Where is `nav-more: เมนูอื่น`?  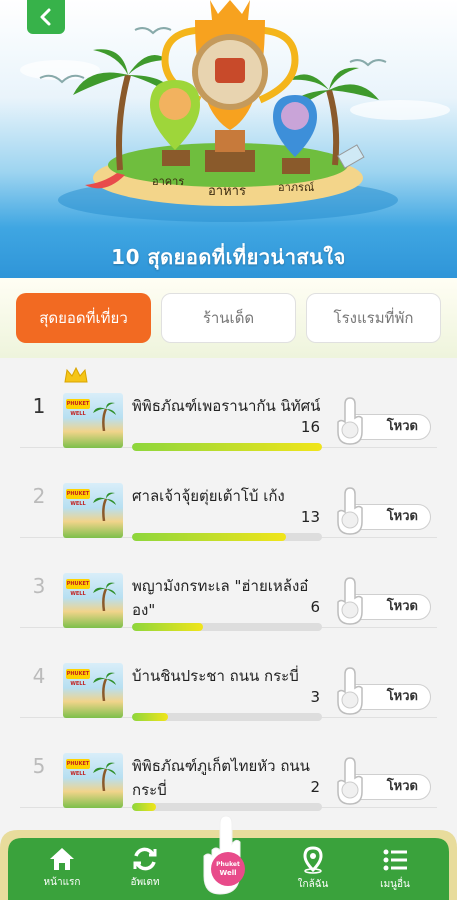
nav-more: เมนูอื่น is located at coordinates (395, 869).